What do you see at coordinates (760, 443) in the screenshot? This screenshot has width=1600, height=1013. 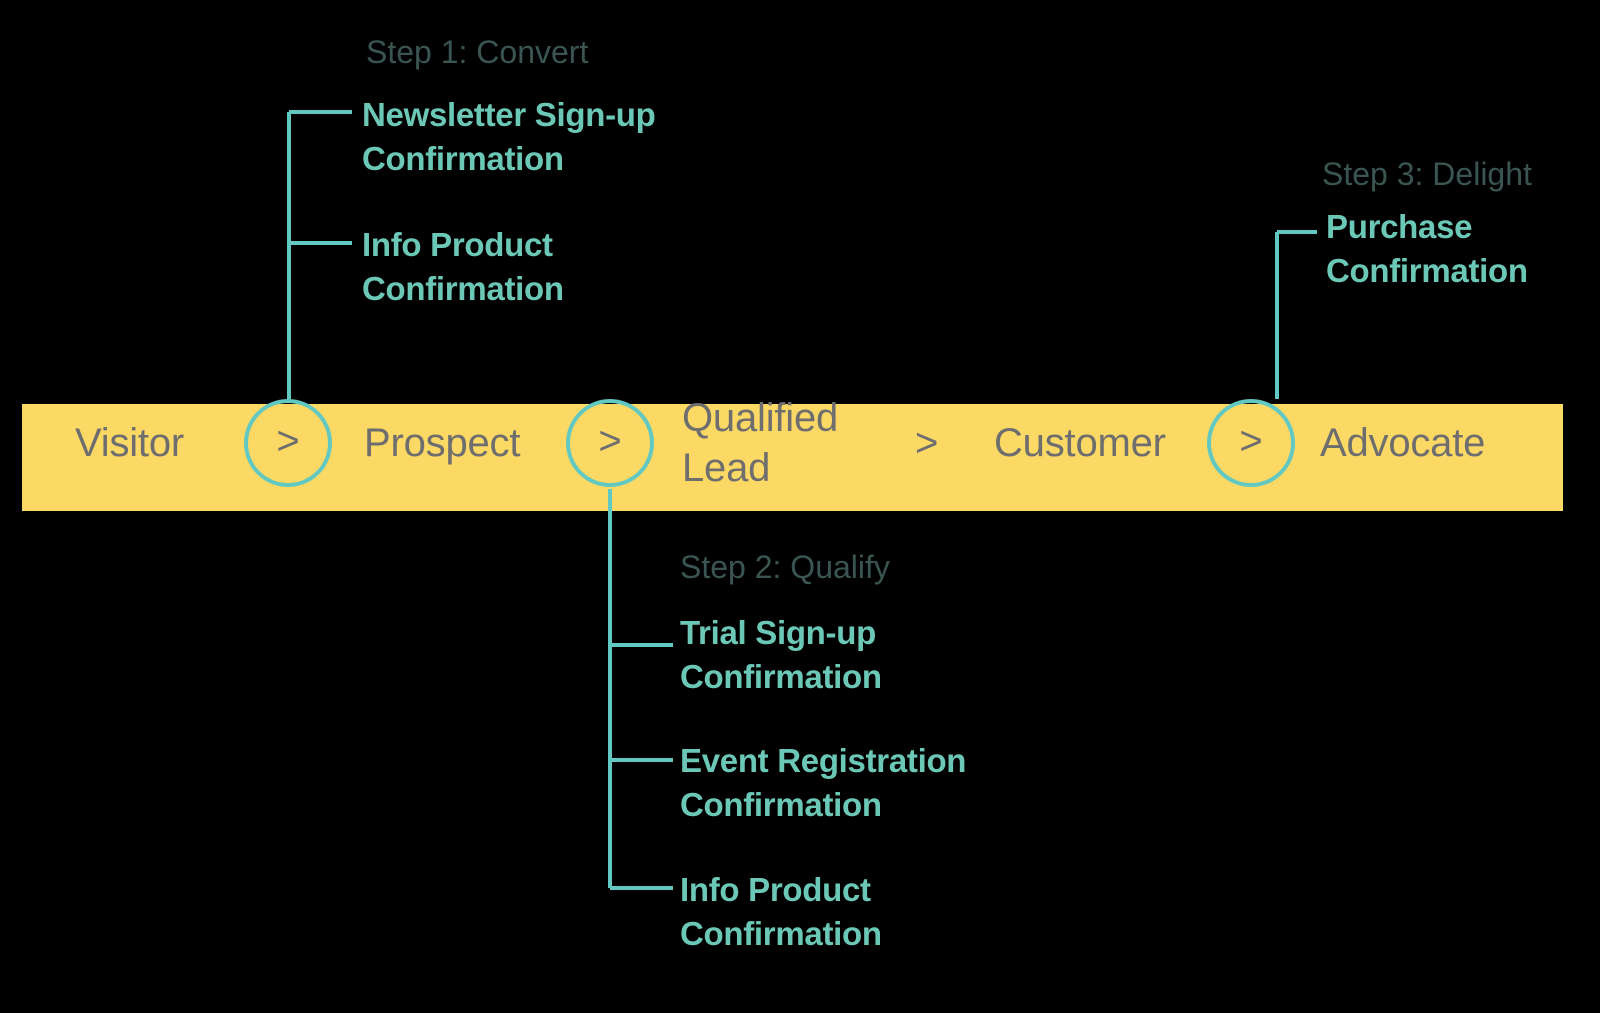 I see `lifecycle-stage-qualified-lead: Qualified Lead` at bounding box center [760, 443].